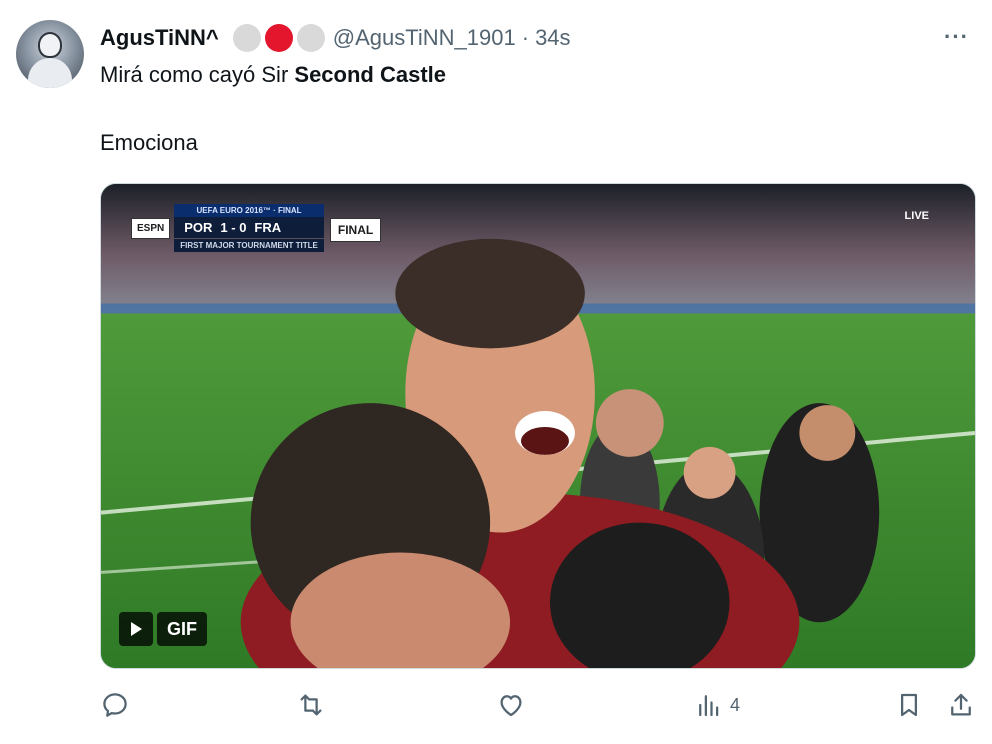  What do you see at coordinates (197, 74) in the screenshot?
I see `tweet-text-prefix: Mirá como cayó Sir` at bounding box center [197, 74].